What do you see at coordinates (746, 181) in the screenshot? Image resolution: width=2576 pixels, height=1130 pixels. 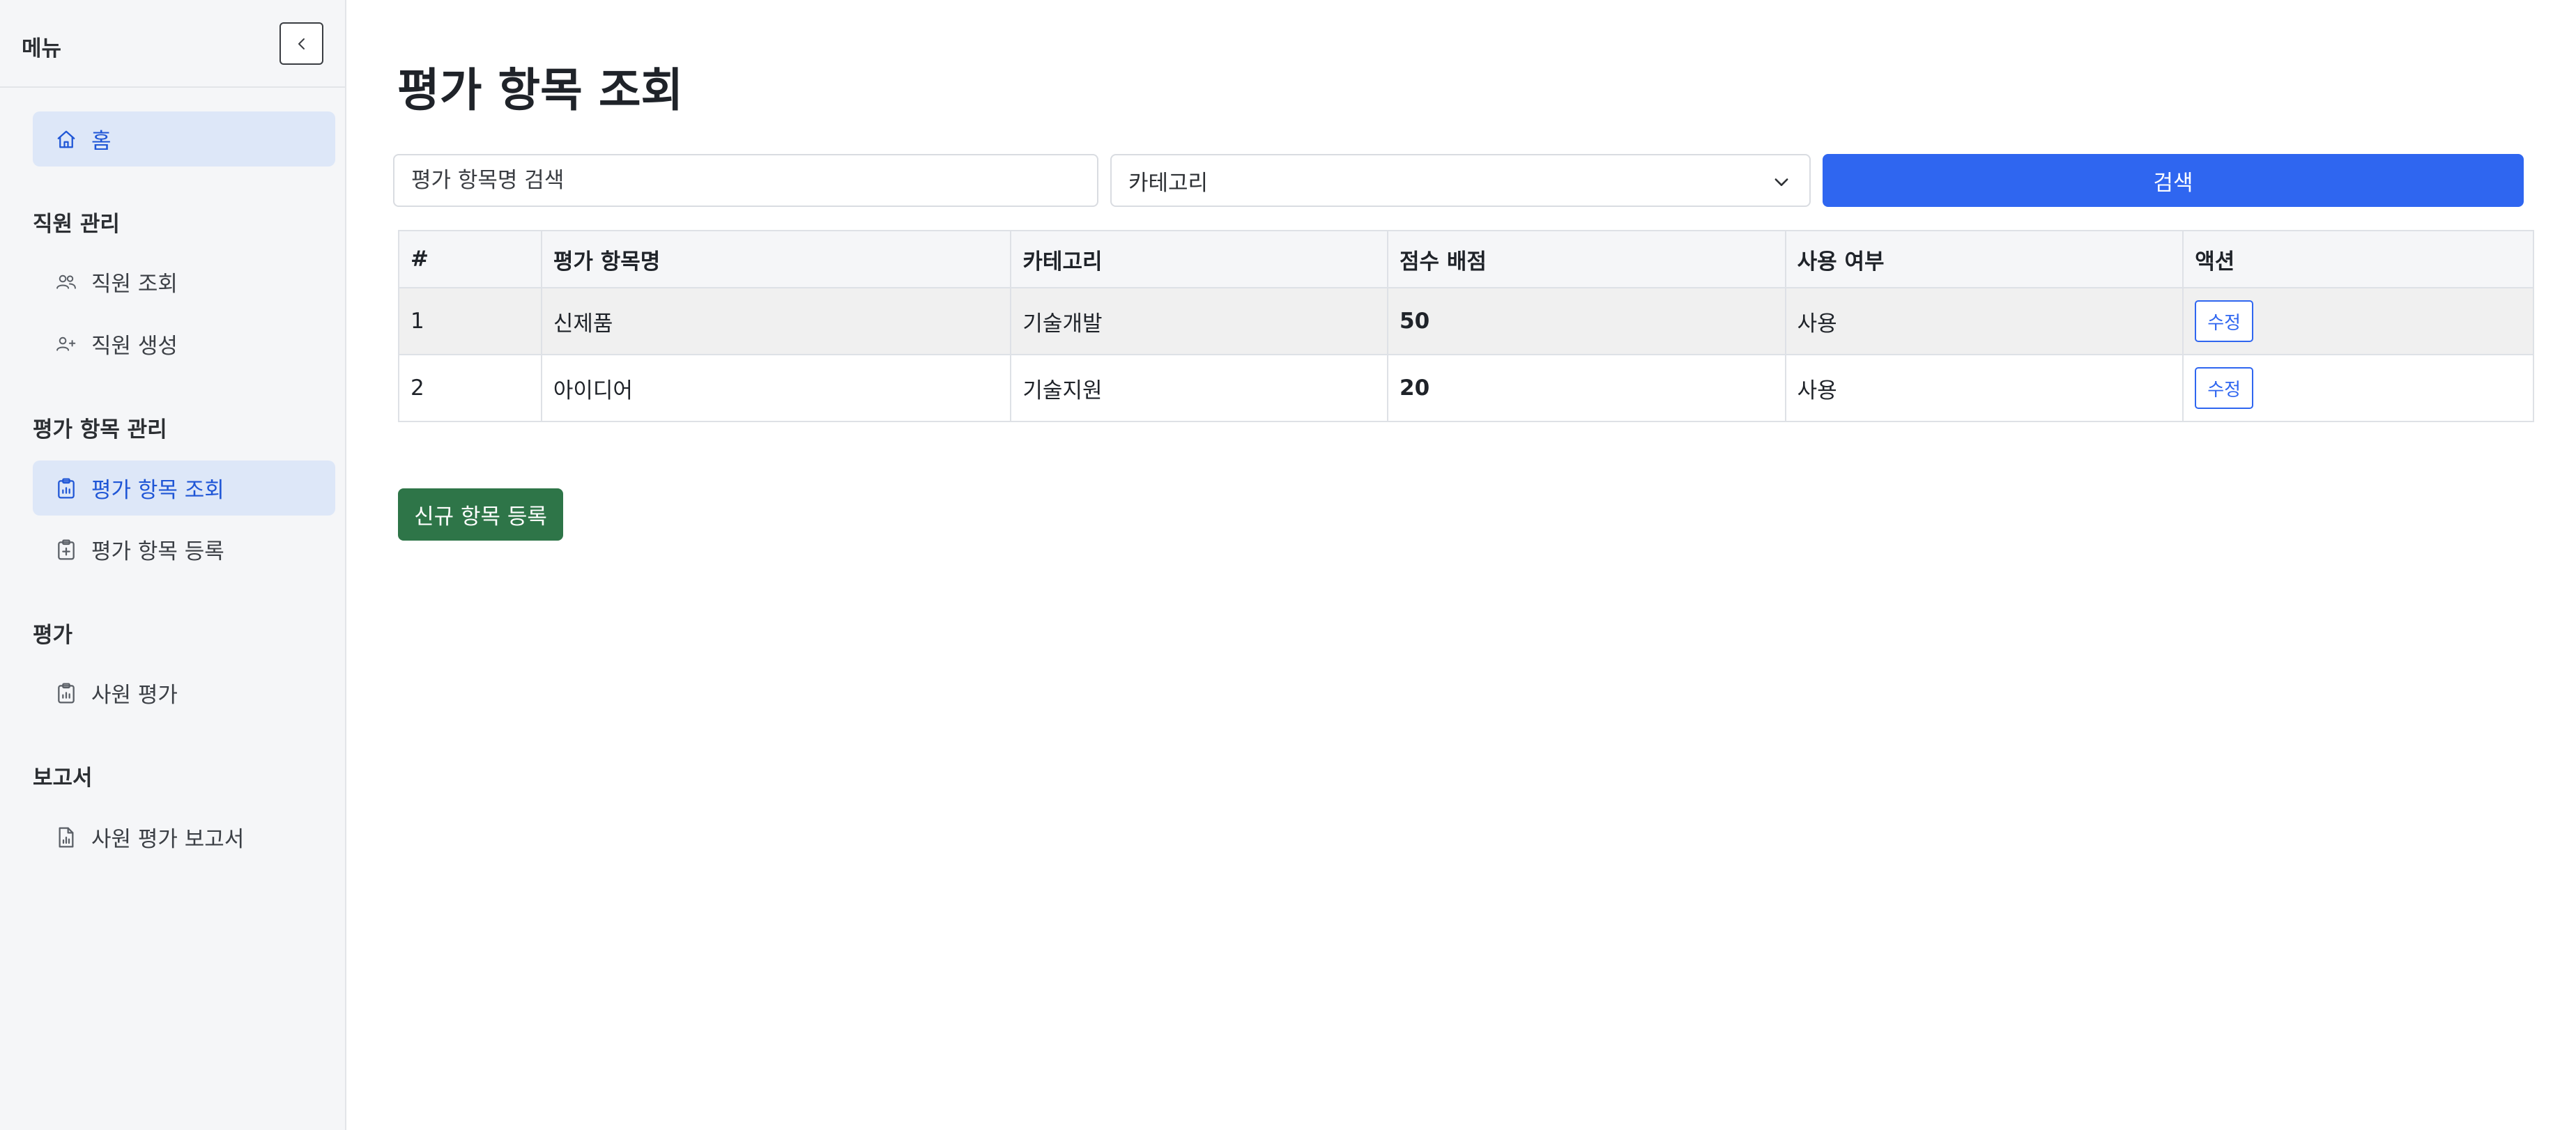 I see `search-input` at bounding box center [746, 181].